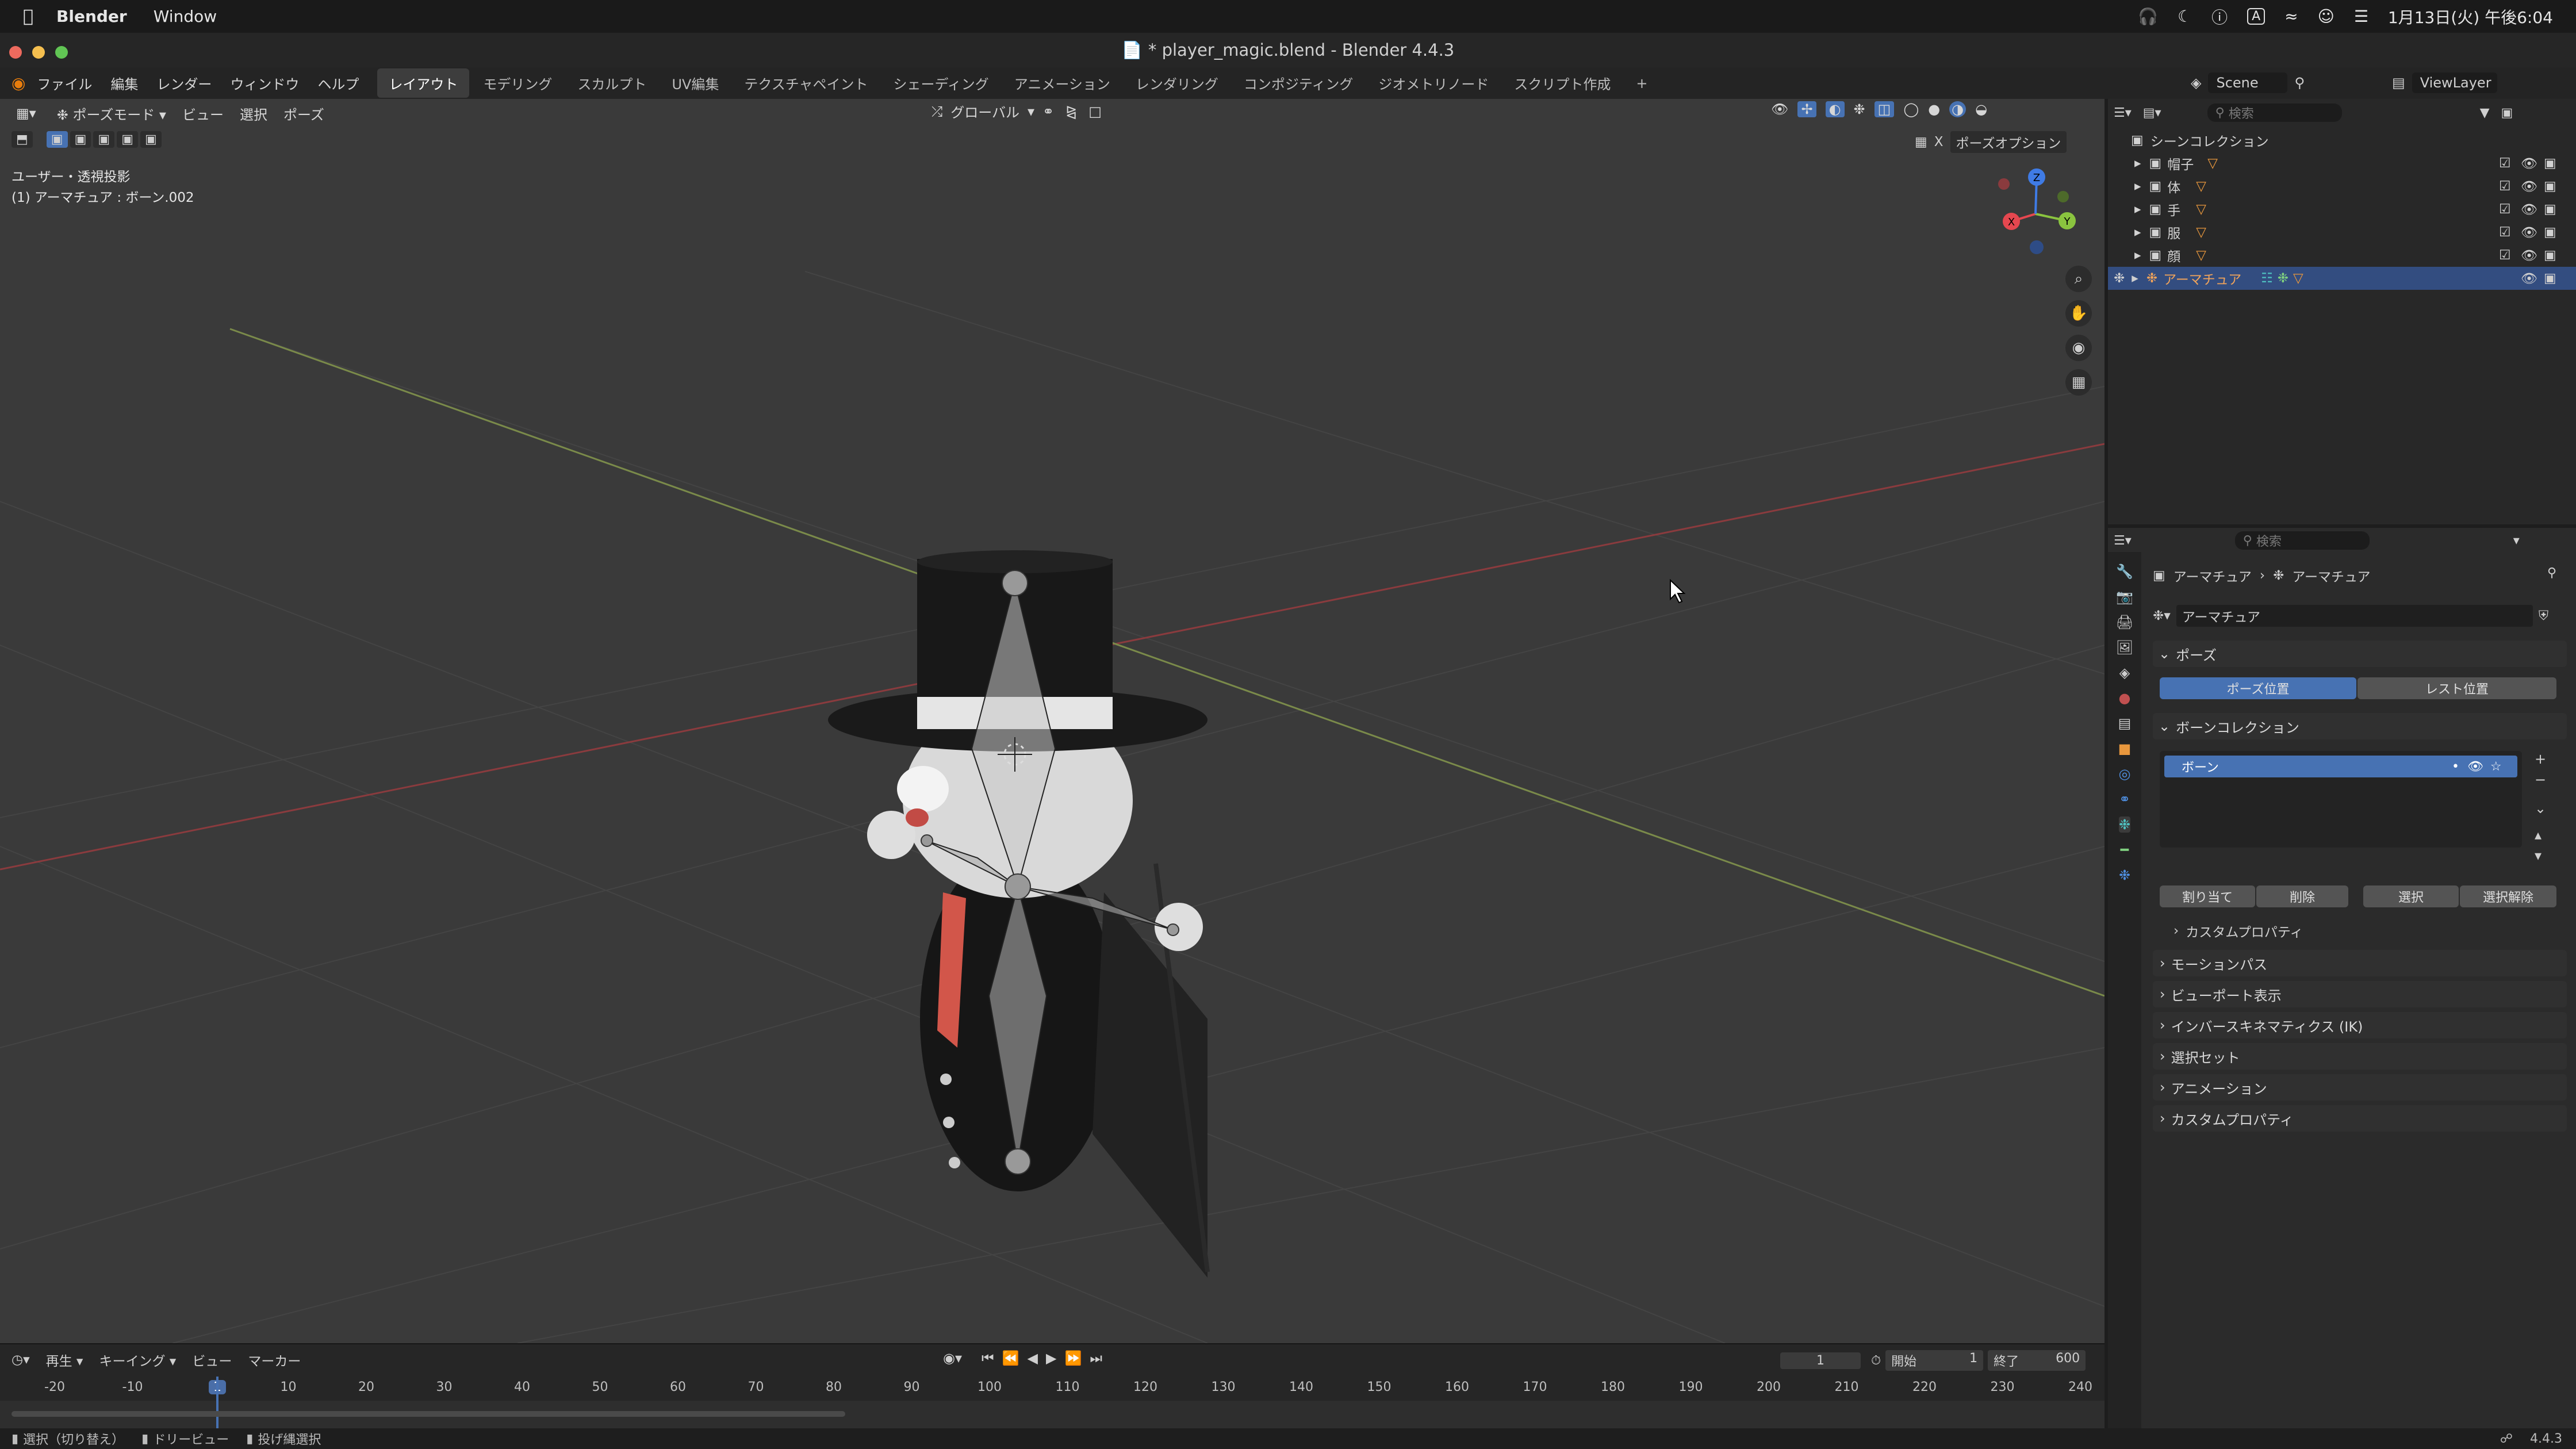 The height and width of the screenshot is (1449, 2576). I want to click on bone-collection-custom-props: › カスタムプロパティ, so click(2238, 931).